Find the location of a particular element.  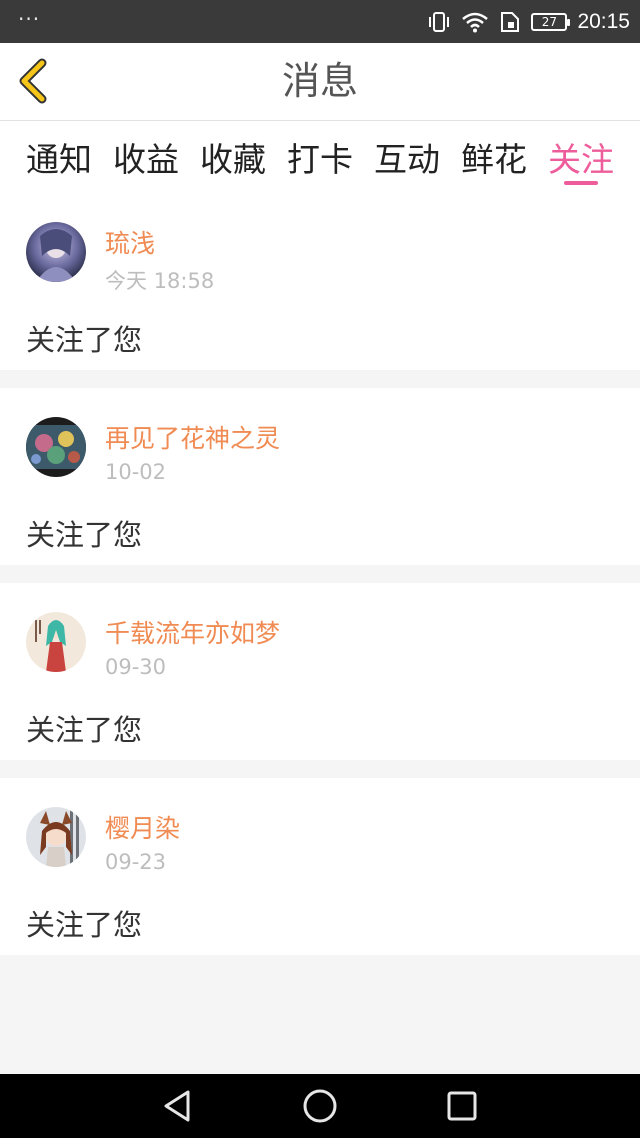

system-nav-bar is located at coordinates (320, 1106).